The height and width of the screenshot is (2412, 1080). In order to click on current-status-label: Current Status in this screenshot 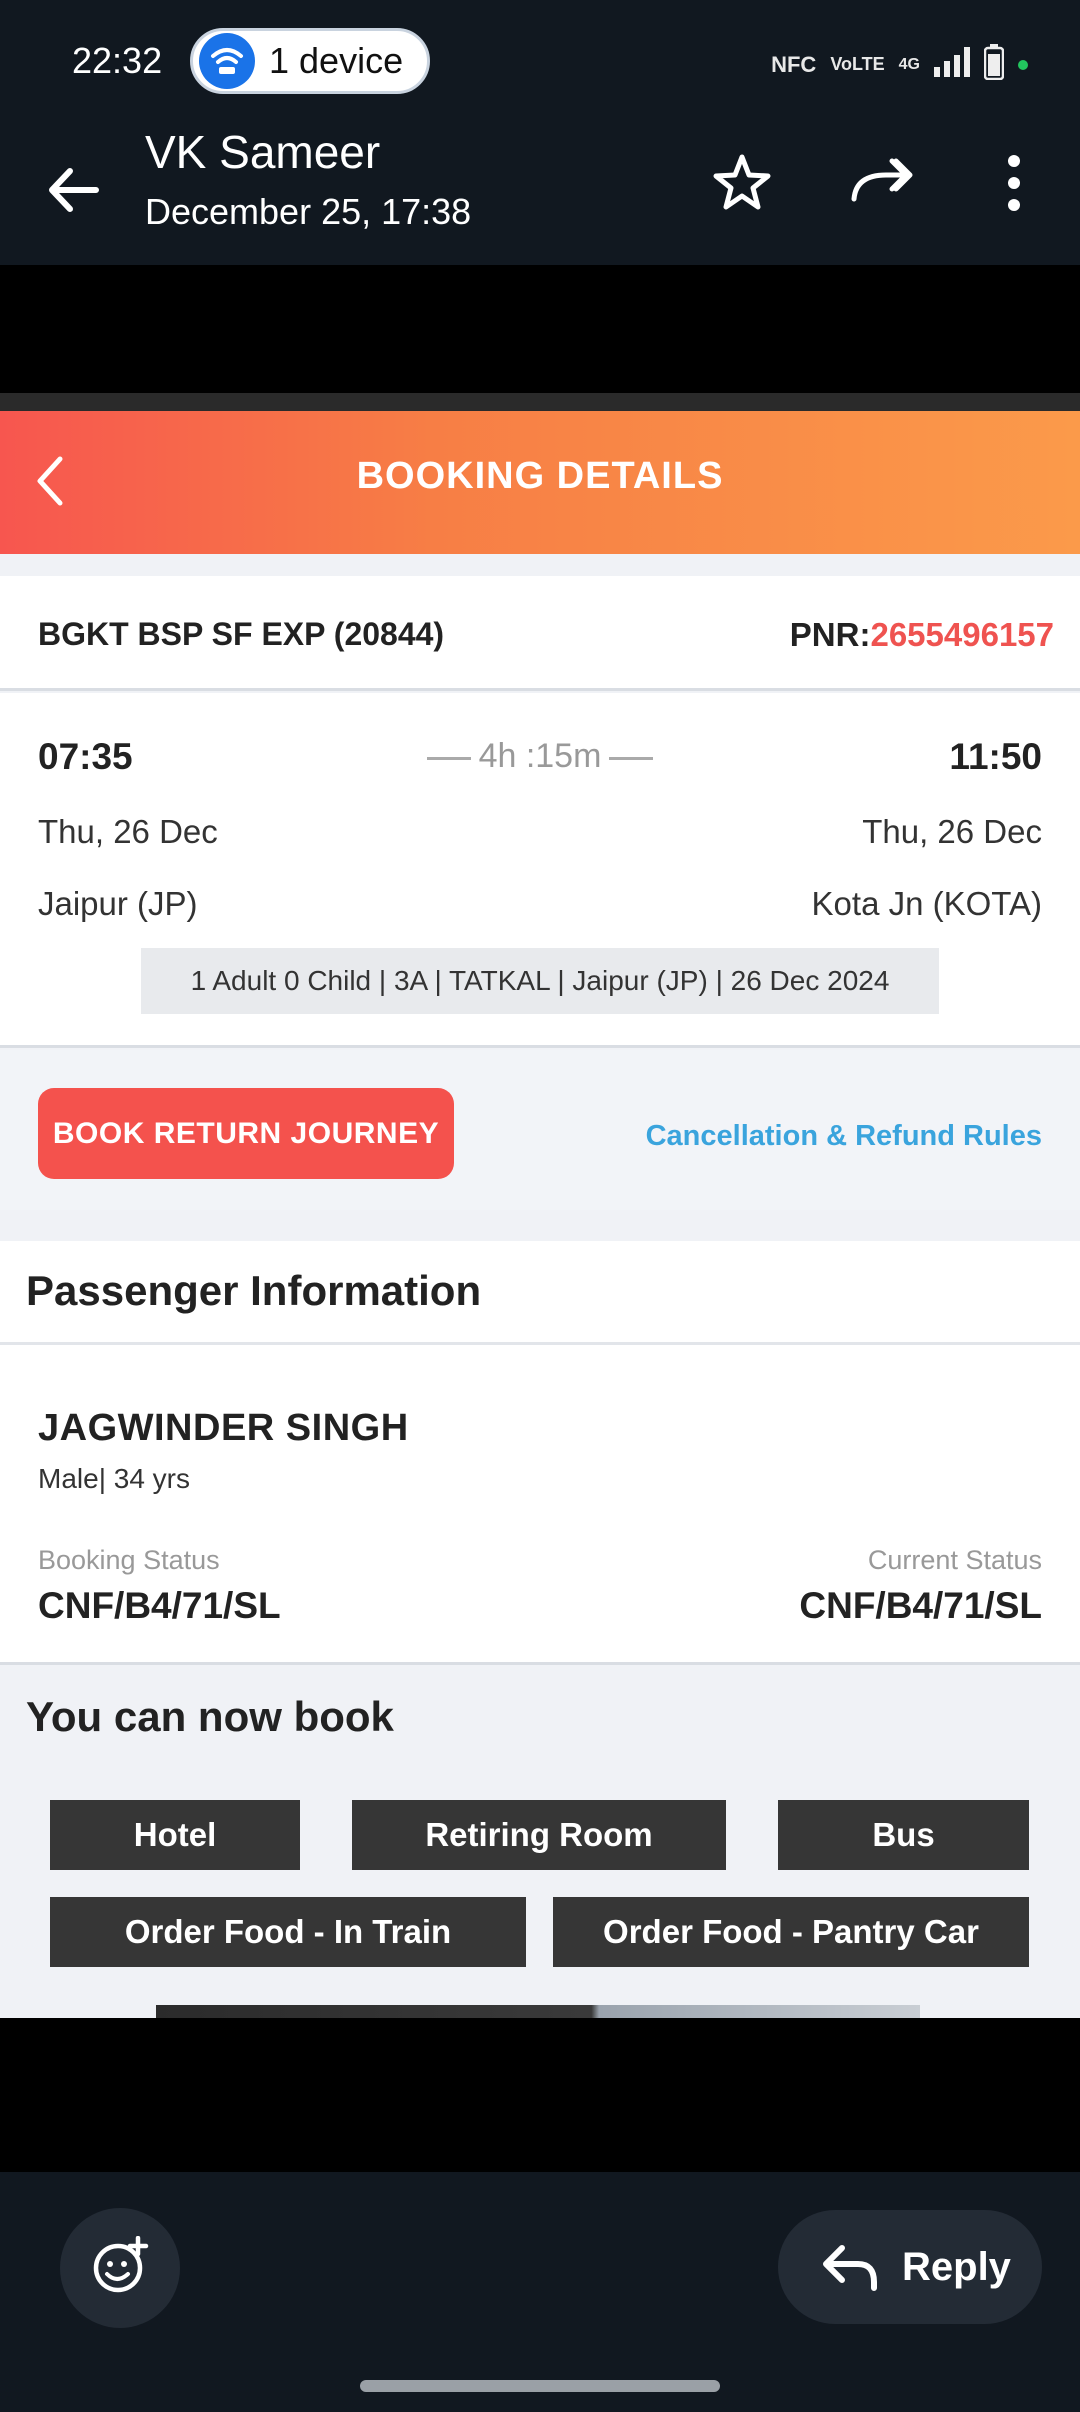, I will do `click(954, 1560)`.